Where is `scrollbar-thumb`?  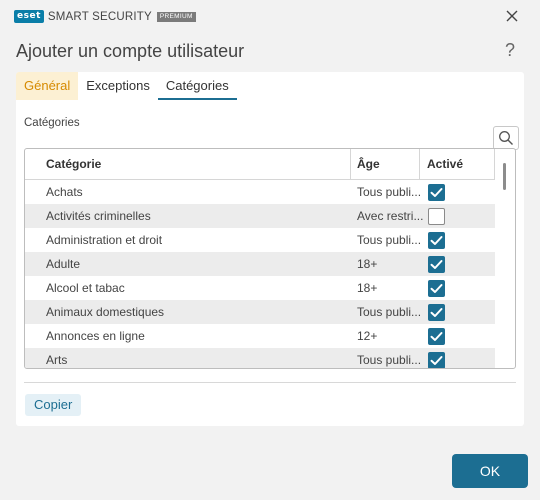
scrollbar-thumb is located at coordinates (504, 176).